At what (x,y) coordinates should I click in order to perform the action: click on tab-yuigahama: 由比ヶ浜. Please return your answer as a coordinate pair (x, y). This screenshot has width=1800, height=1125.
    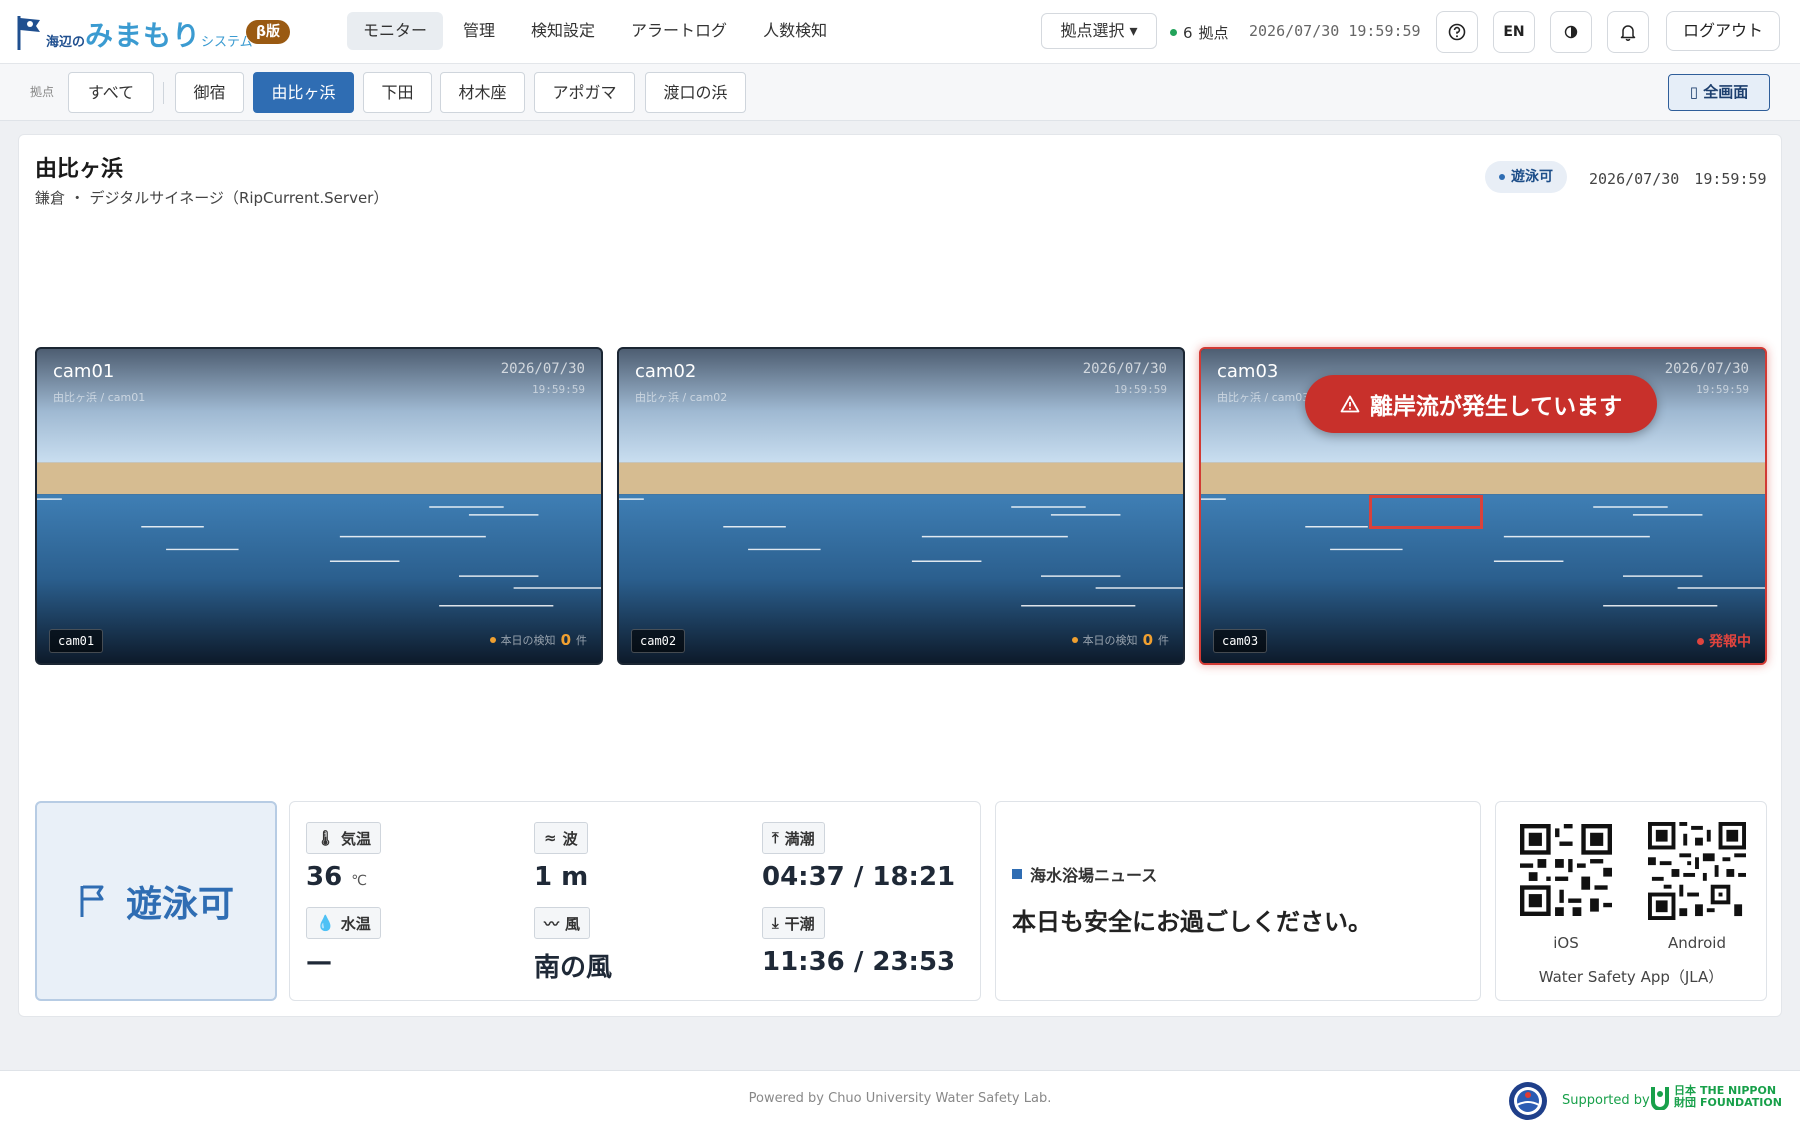
    Looking at the image, I should click on (303, 92).